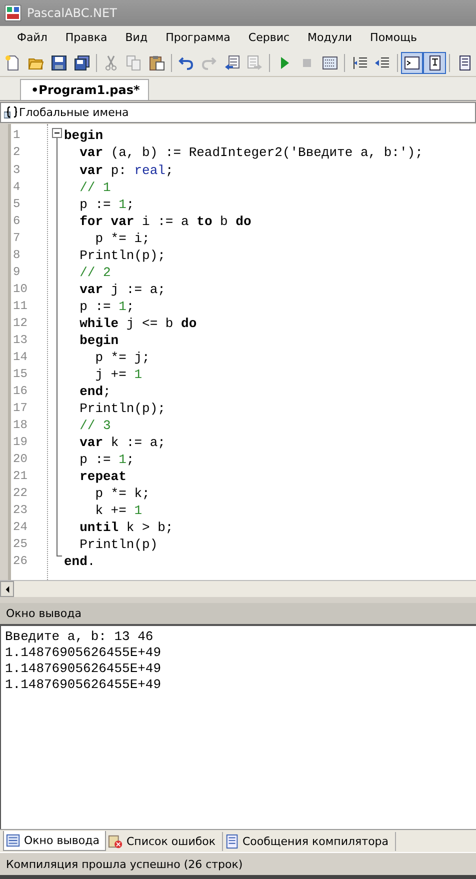 This screenshot has height=879, width=476. What do you see at coordinates (20, 306) in the screenshot?
I see `line-number: 11` at bounding box center [20, 306].